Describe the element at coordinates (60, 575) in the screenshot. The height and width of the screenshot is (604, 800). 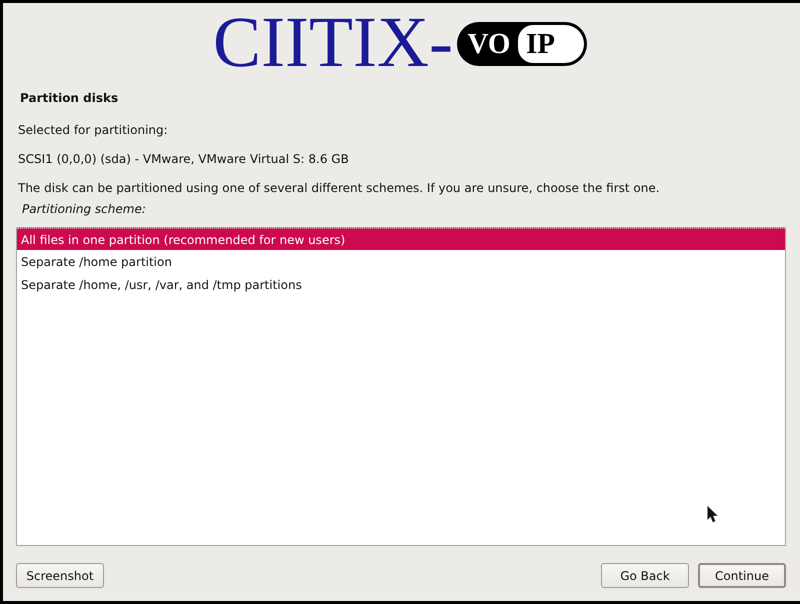
I see `screenshot-button: Screenshot` at that location.